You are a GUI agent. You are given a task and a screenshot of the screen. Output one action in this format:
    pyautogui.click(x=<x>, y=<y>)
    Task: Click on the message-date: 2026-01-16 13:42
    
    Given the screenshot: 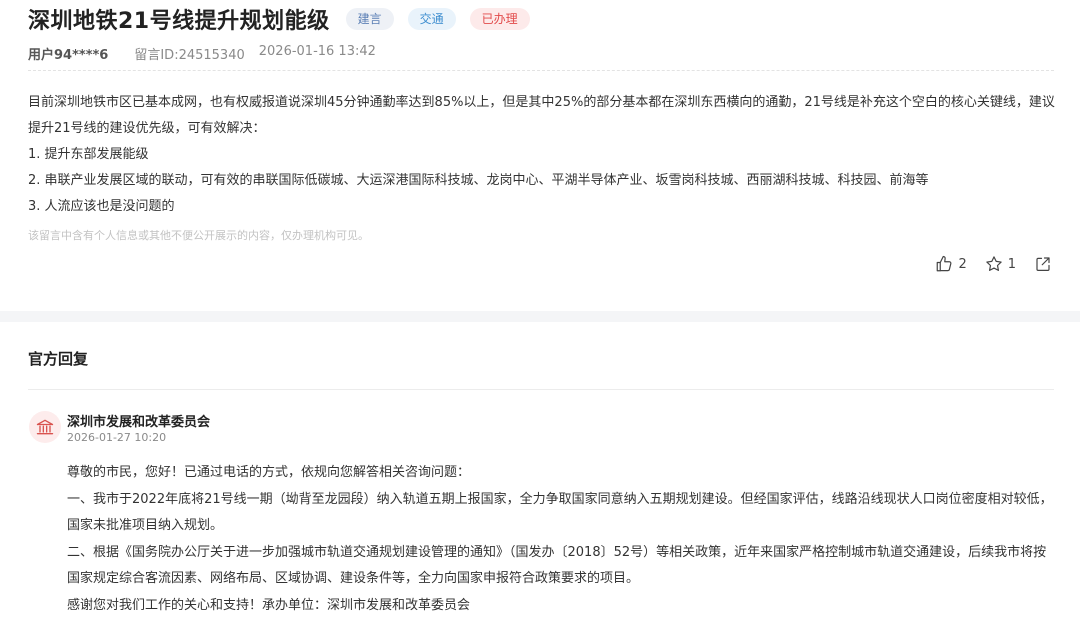 What is the action you would take?
    pyautogui.click(x=317, y=51)
    